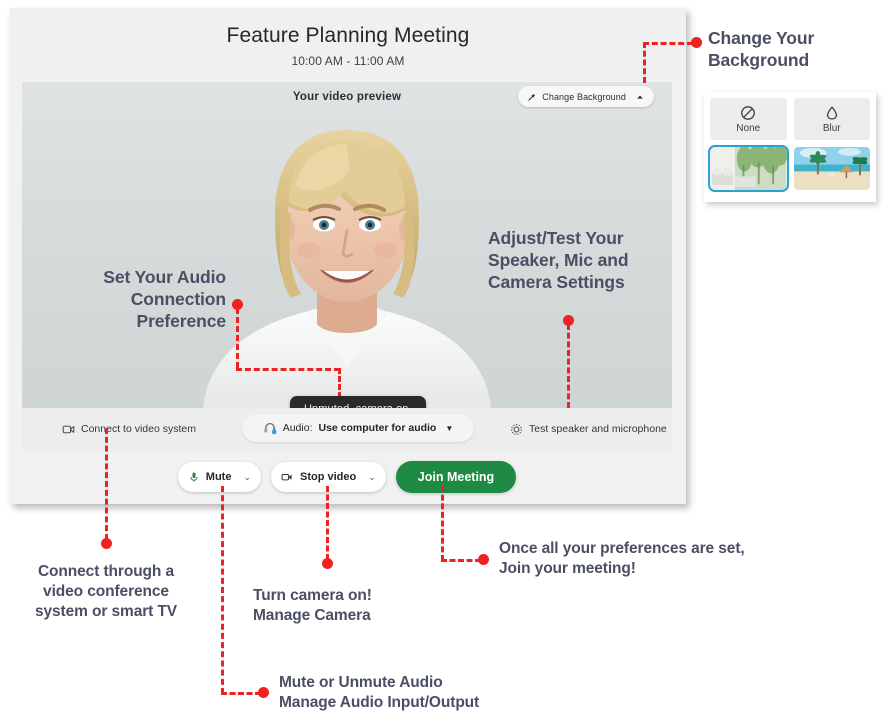 The width and height of the screenshot is (884, 722). I want to click on join-meeting-button: Join Meeting, so click(456, 477).